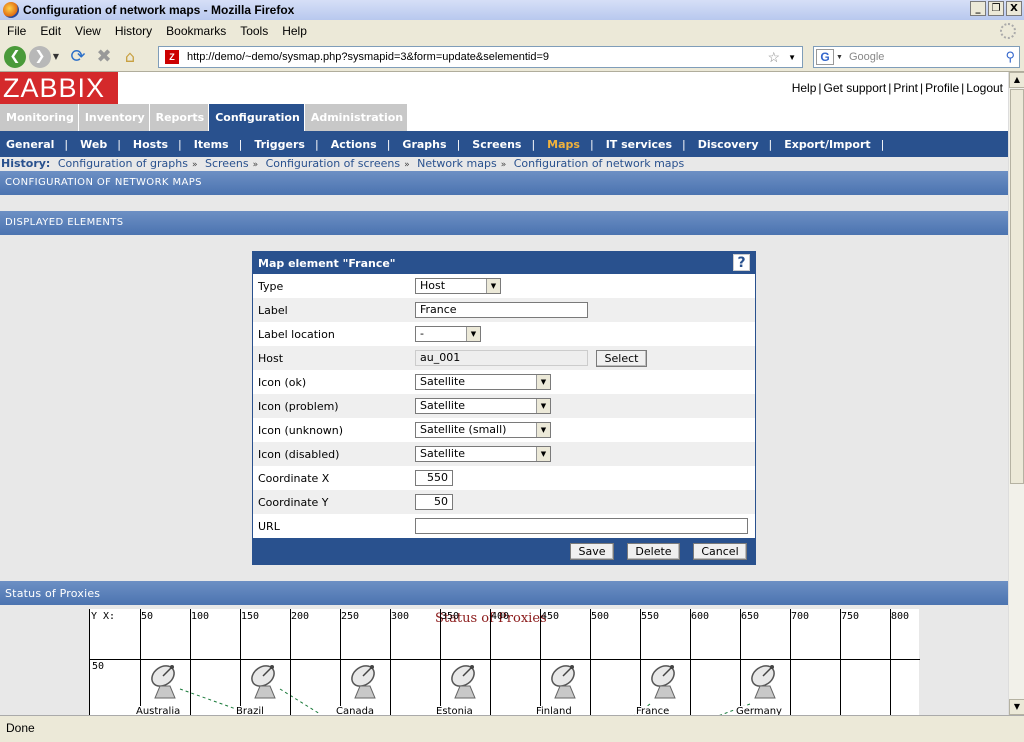 This screenshot has width=1024, height=742. I want to click on icon-disabled-label: Icon (disabled), so click(299, 454).